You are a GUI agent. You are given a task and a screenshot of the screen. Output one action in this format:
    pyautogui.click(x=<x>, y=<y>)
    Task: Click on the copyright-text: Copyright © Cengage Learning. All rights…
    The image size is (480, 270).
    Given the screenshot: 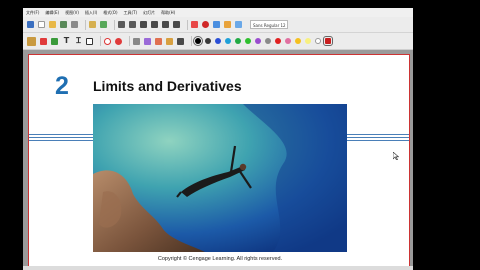 What is the action you would take?
    pyautogui.click(x=220, y=259)
    